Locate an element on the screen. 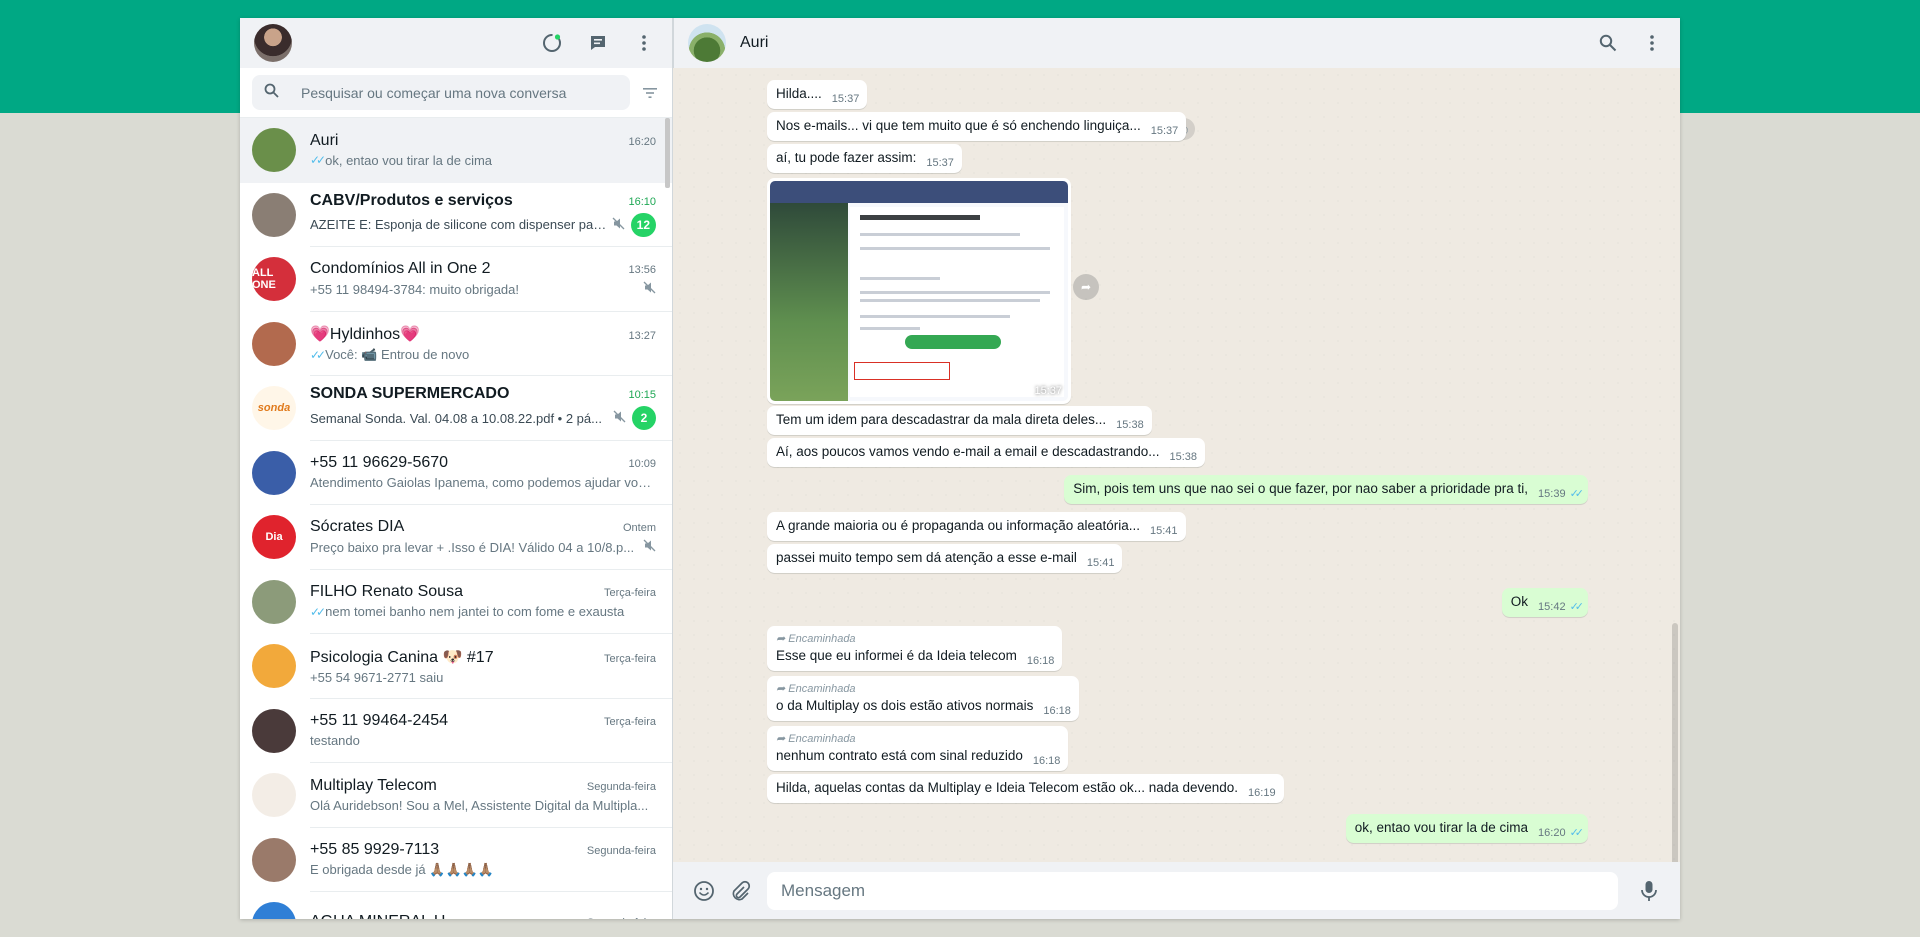 The height and width of the screenshot is (937, 1920). message-text: aí, tu pode fazer assim: is located at coordinates (846, 157).